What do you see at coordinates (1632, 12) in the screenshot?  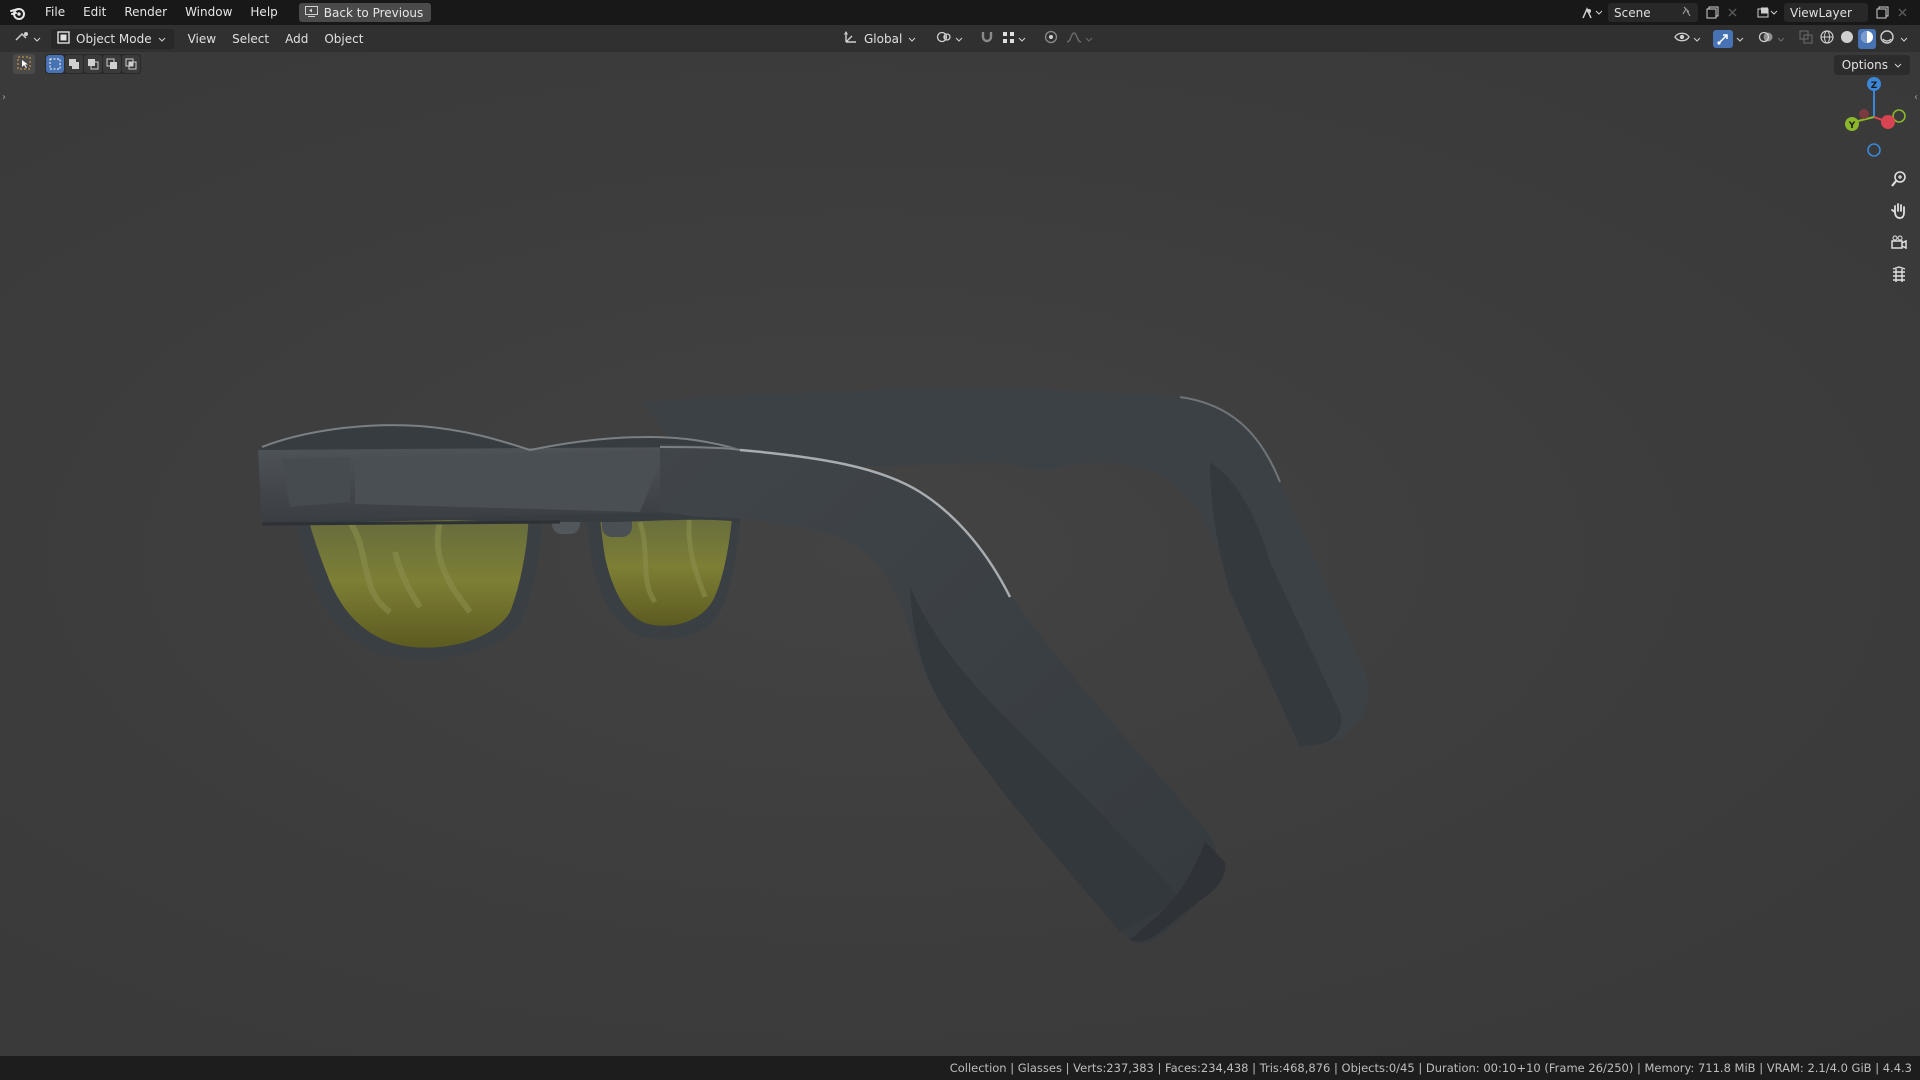 I see `scene-name: Scene` at bounding box center [1632, 12].